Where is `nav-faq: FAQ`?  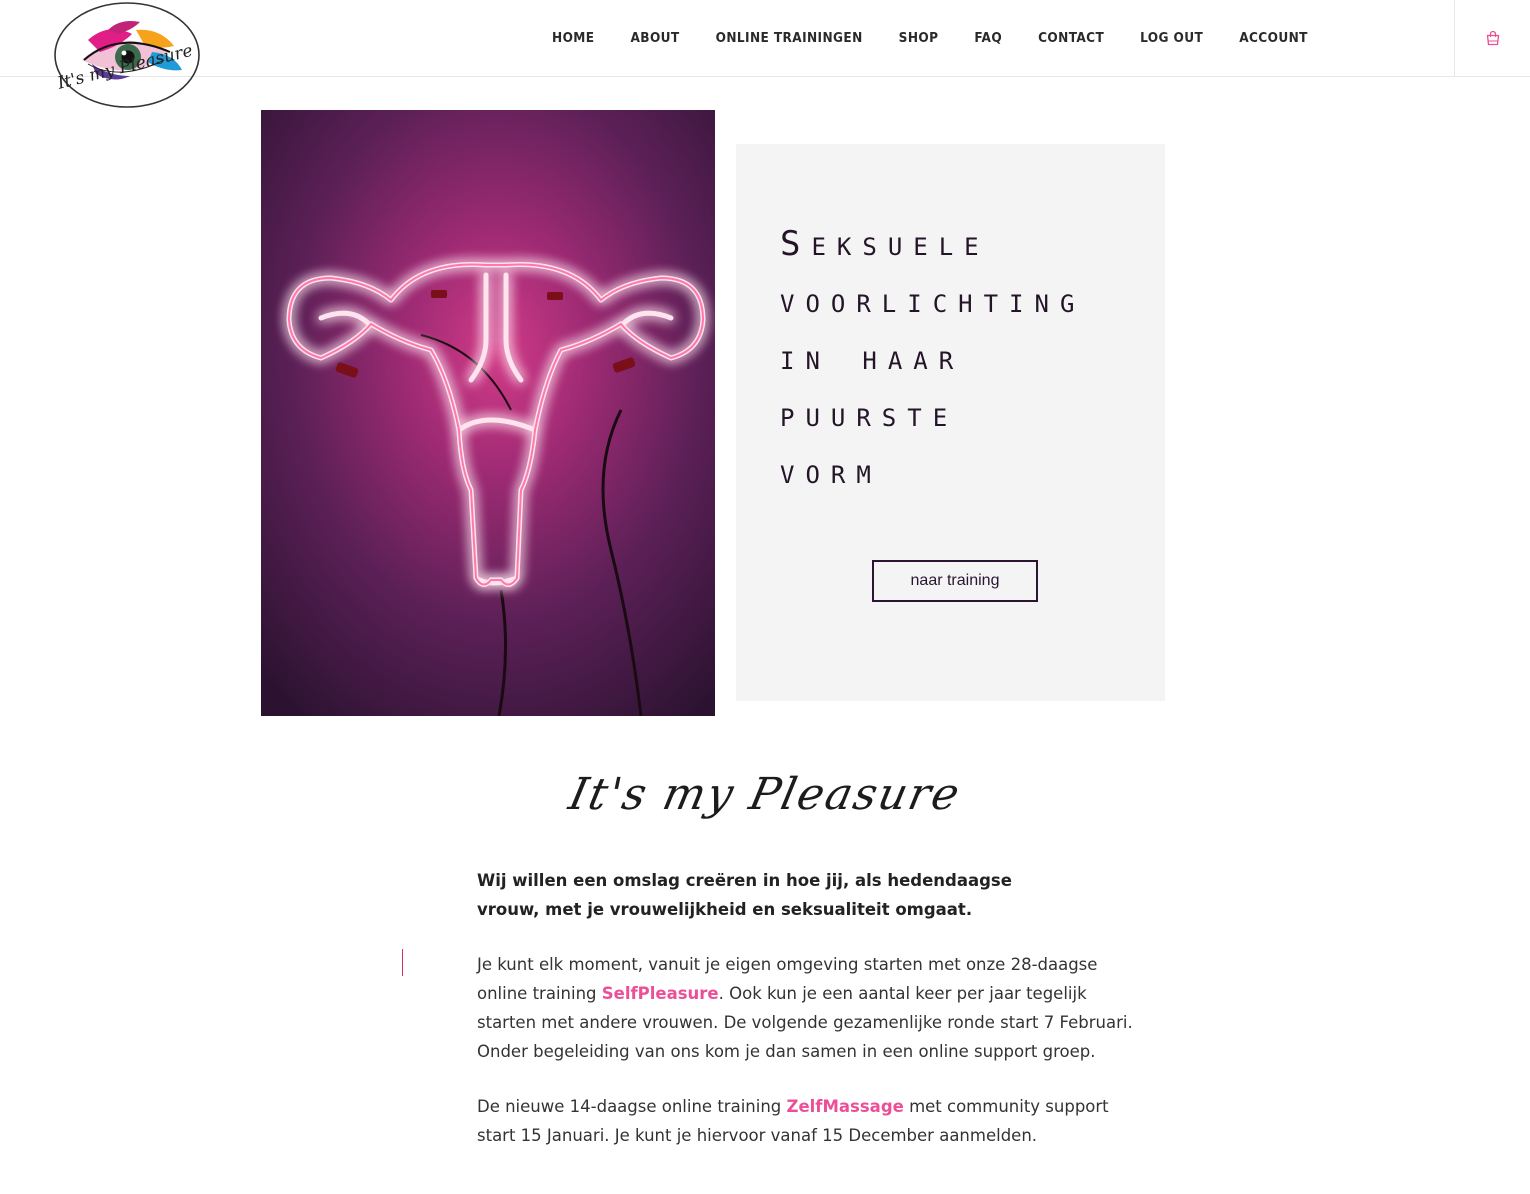
nav-faq: FAQ is located at coordinates (988, 38).